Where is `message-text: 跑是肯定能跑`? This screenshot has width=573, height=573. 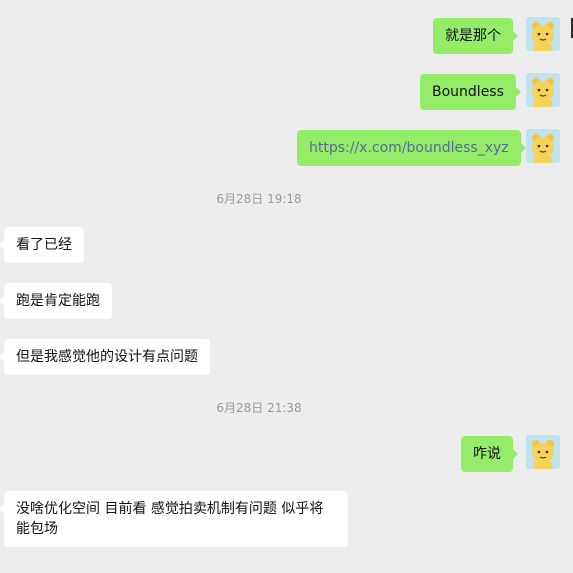 message-text: 跑是肯定能跑 is located at coordinates (58, 301).